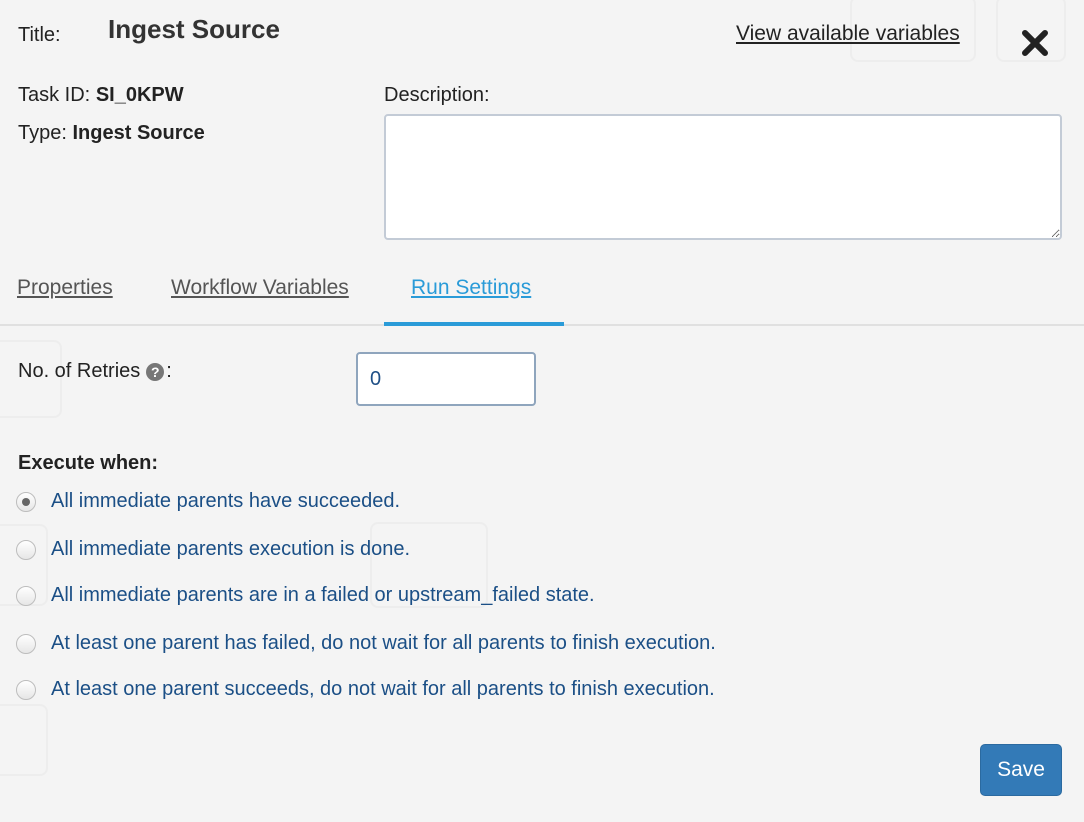 The image size is (1084, 822). I want to click on tab-run-settings: Run Settings, so click(471, 288).